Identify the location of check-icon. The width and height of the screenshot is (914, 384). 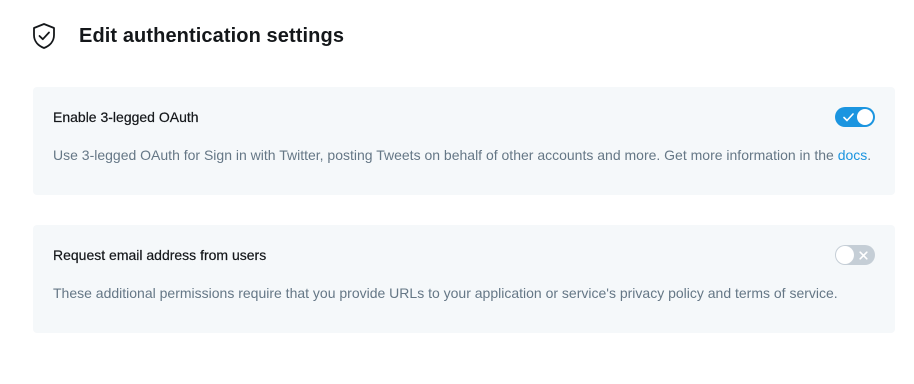
(848, 117).